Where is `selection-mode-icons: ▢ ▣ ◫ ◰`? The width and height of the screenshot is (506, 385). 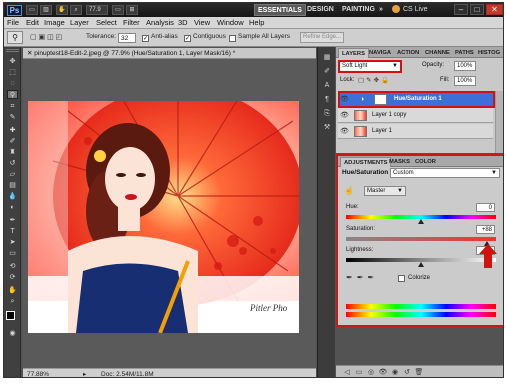
selection-mode-icons: ▢ ▣ ◫ ◰ is located at coordinates (51, 37).